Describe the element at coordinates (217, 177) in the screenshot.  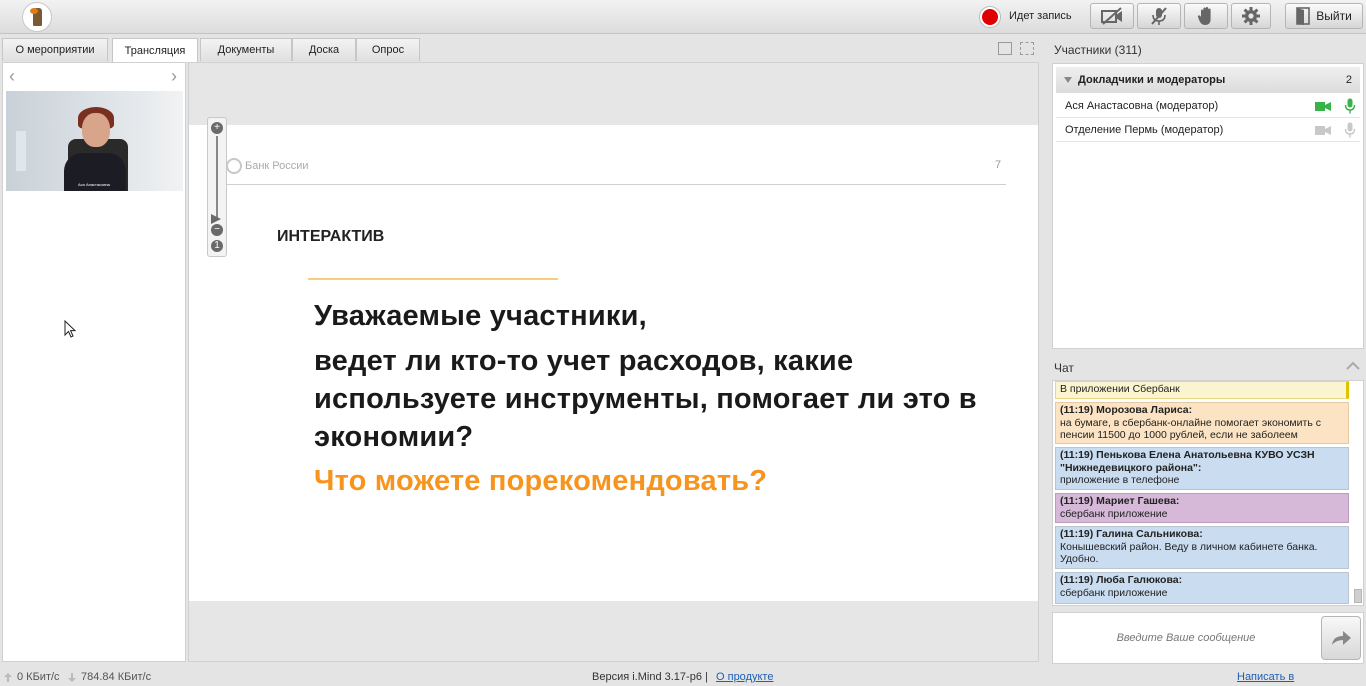
I see `zoom-track` at that location.